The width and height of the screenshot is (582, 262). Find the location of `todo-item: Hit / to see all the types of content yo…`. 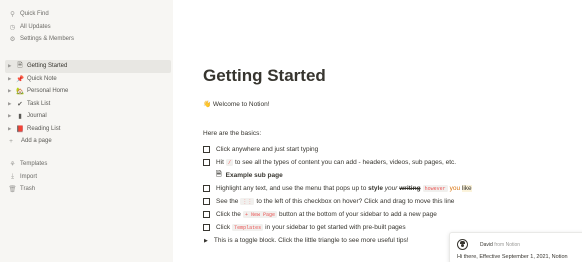

todo-item: Hit / to see all the types of content yo… is located at coordinates (337, 162).